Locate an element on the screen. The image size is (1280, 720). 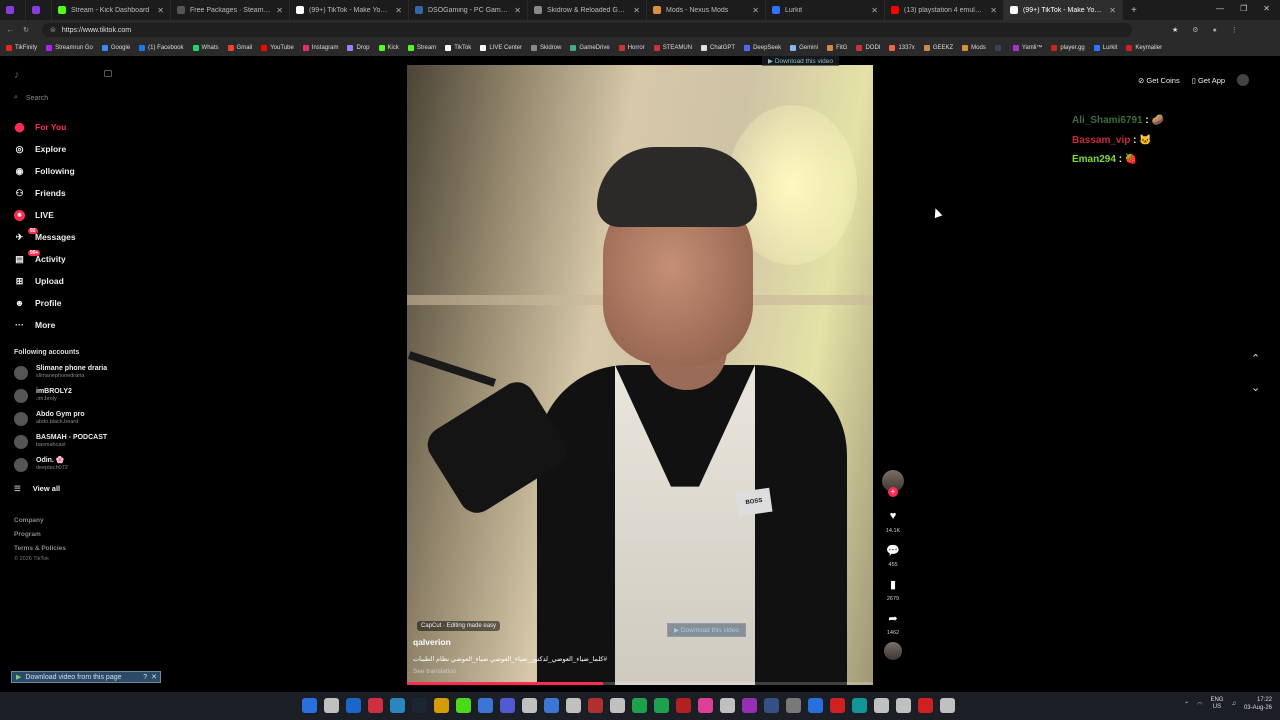
get-coins-button: ⊘ Get Coins is located at coordinates (1159, 80).